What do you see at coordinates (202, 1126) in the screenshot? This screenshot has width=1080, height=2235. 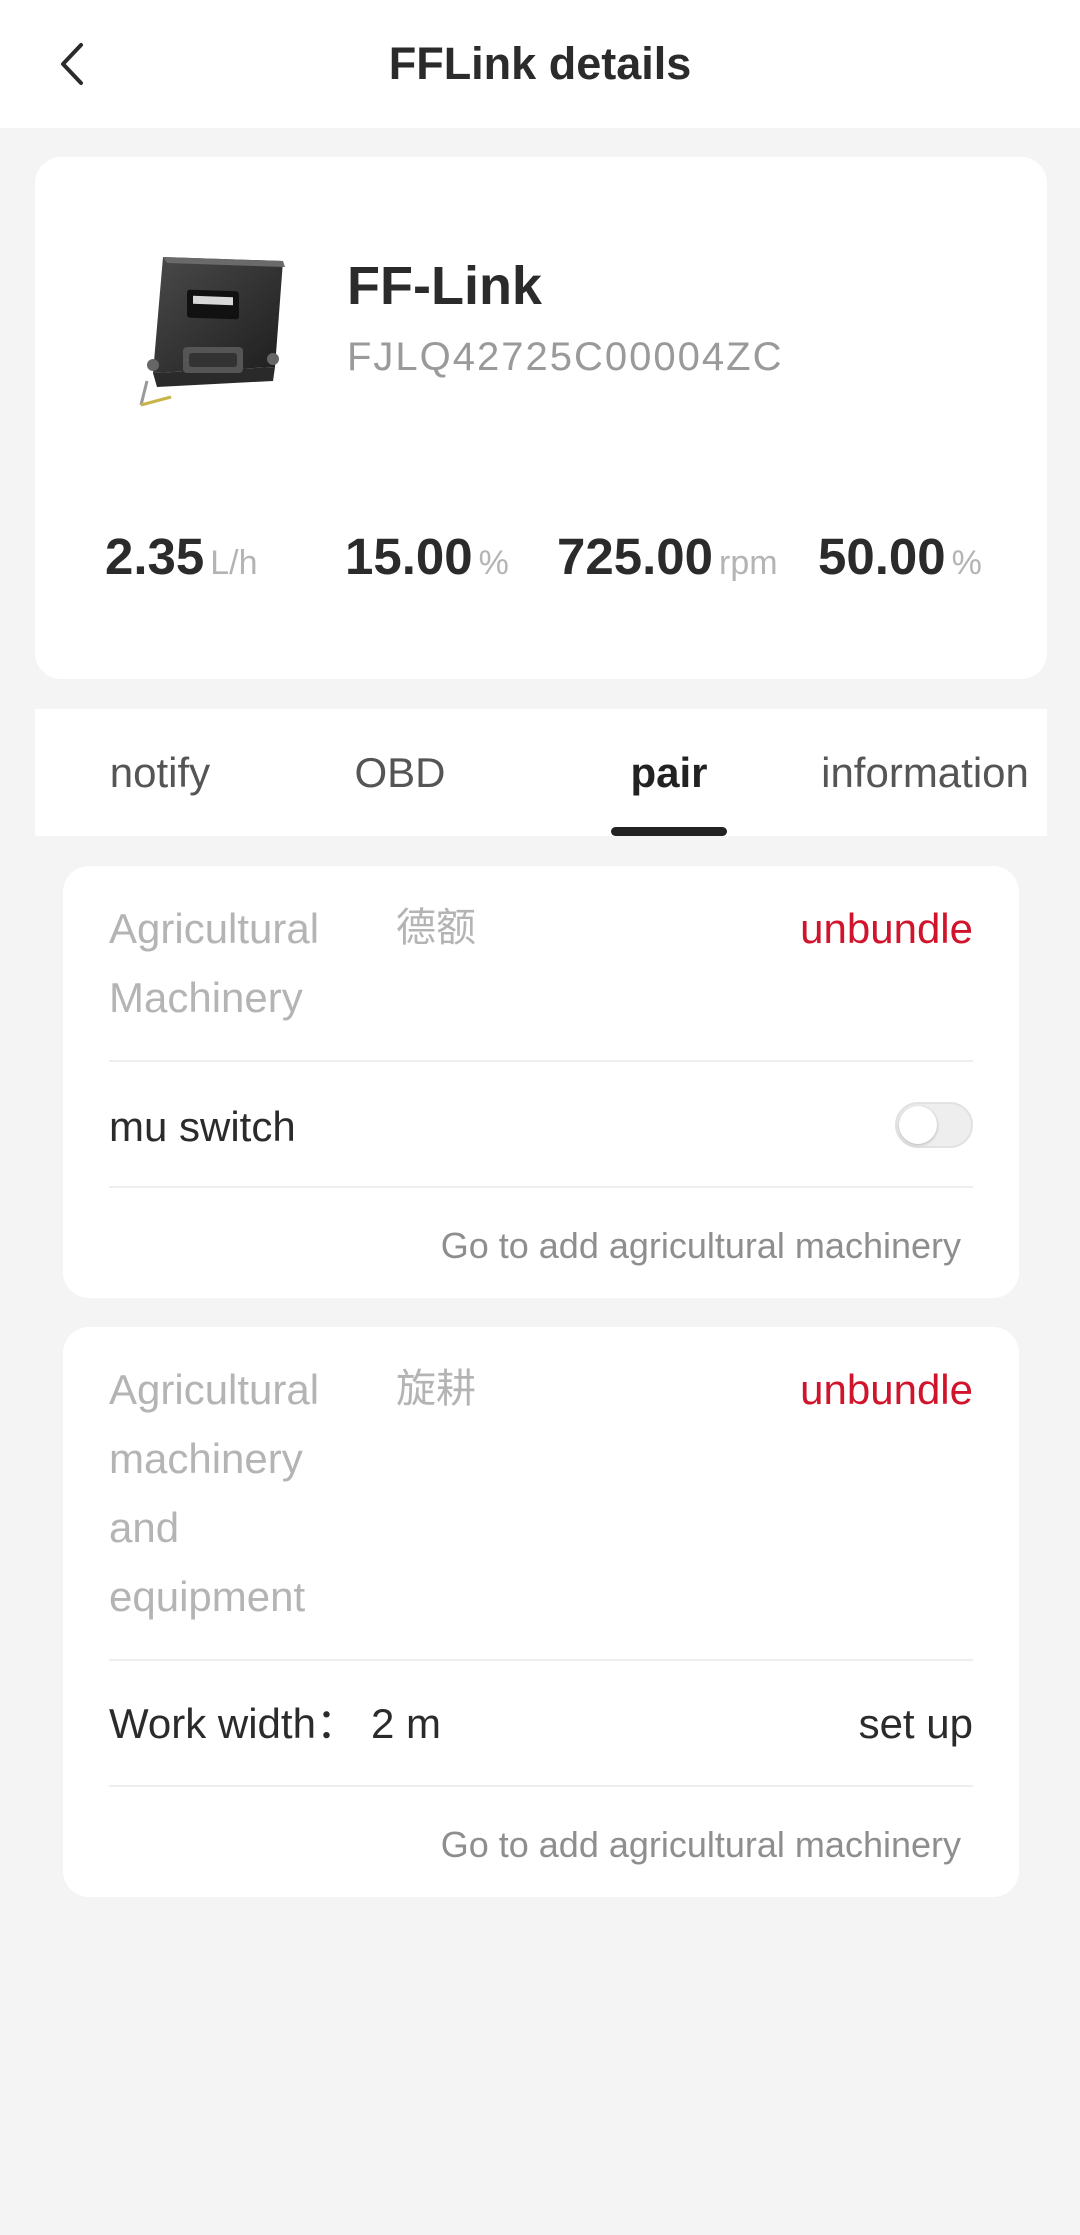 I see `mu-switch-label: mu switch` at bounding box center [202, 1126].